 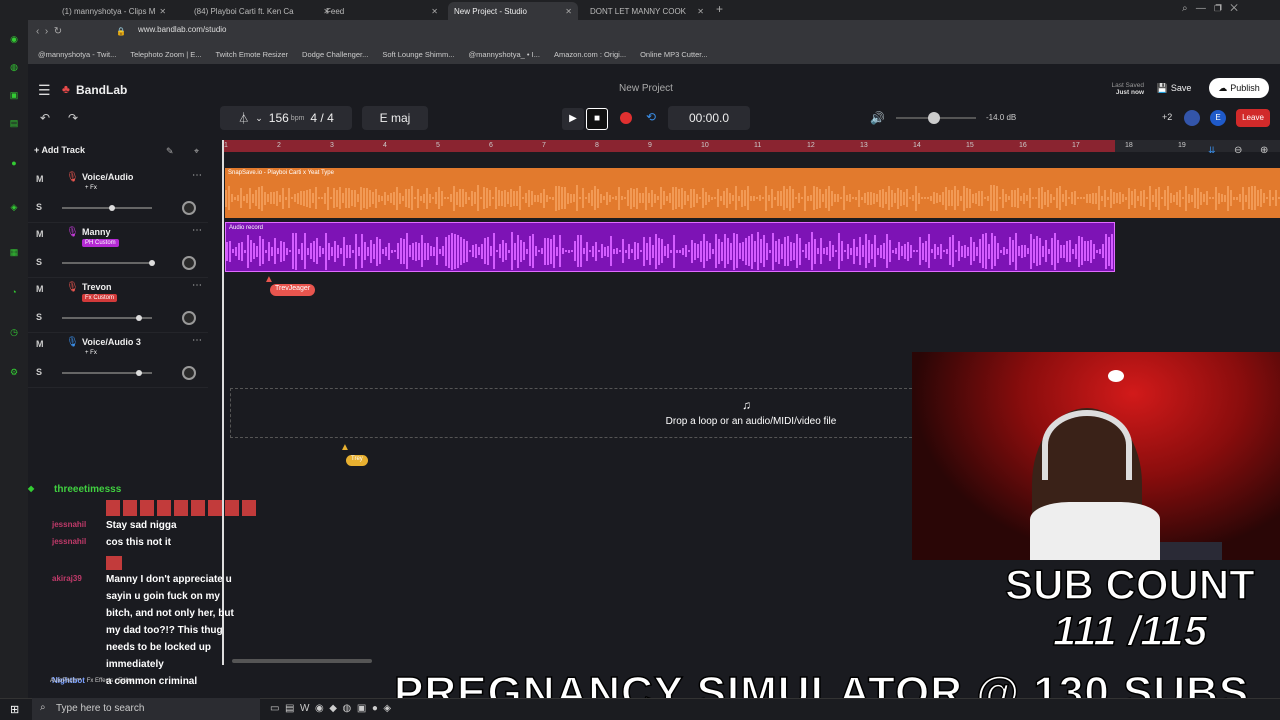 I want to click on app-icon: ▣, so click(x=14, y=95).